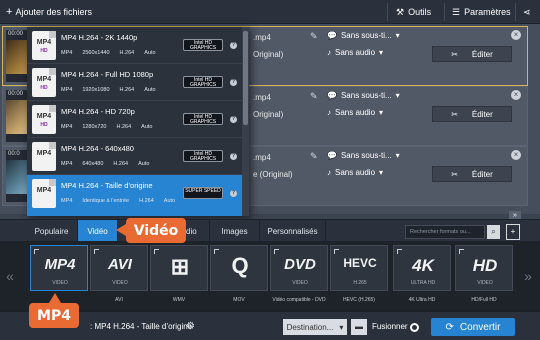  I want to click on mp4-file-icon: MP4, so click(44, 193).